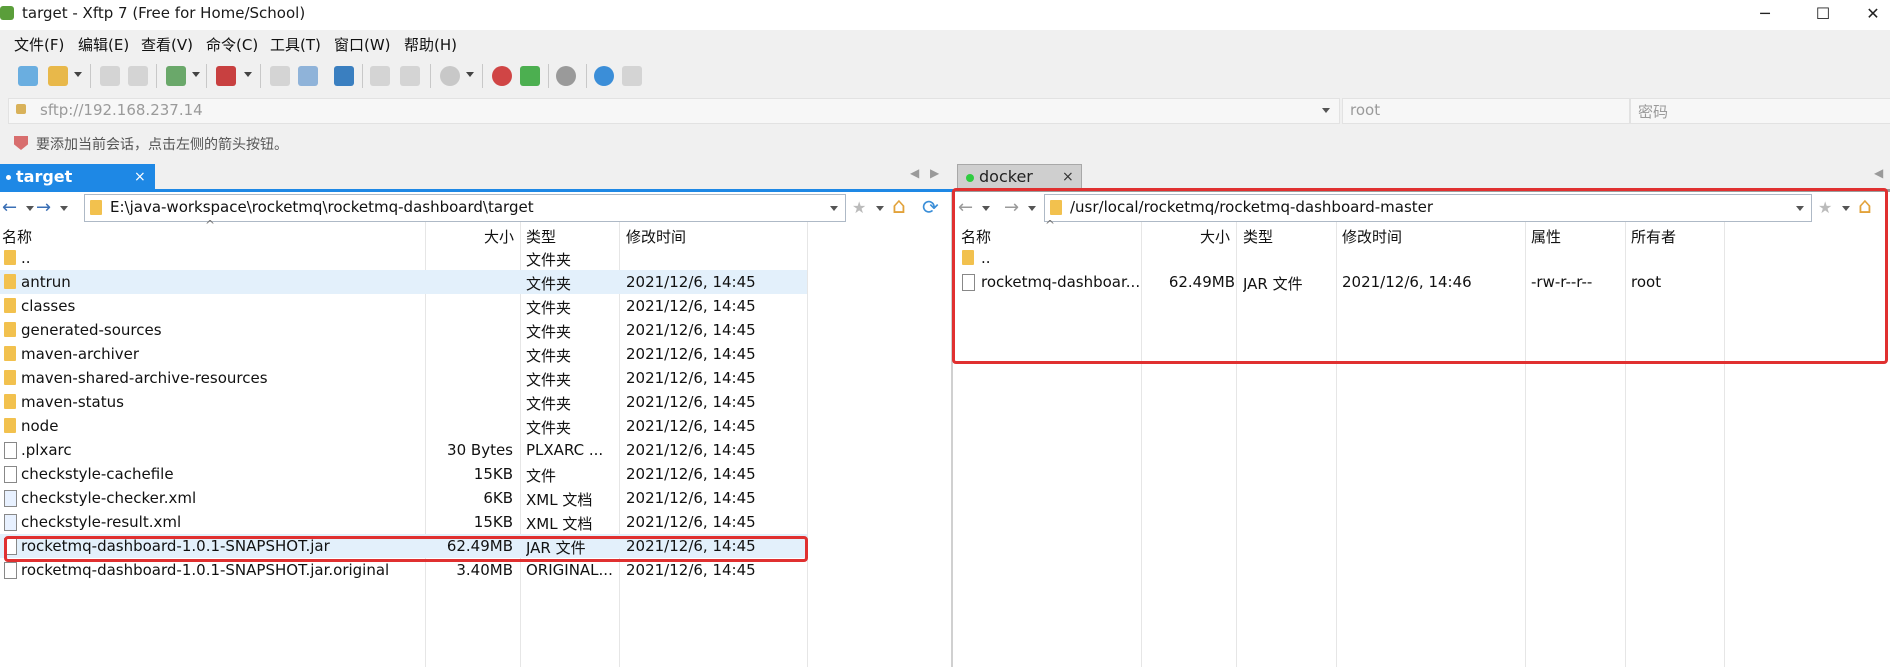 This screenshot has height=667, width=1890. I want to click on menu-edit: 编辑(E), so click(103, 44).